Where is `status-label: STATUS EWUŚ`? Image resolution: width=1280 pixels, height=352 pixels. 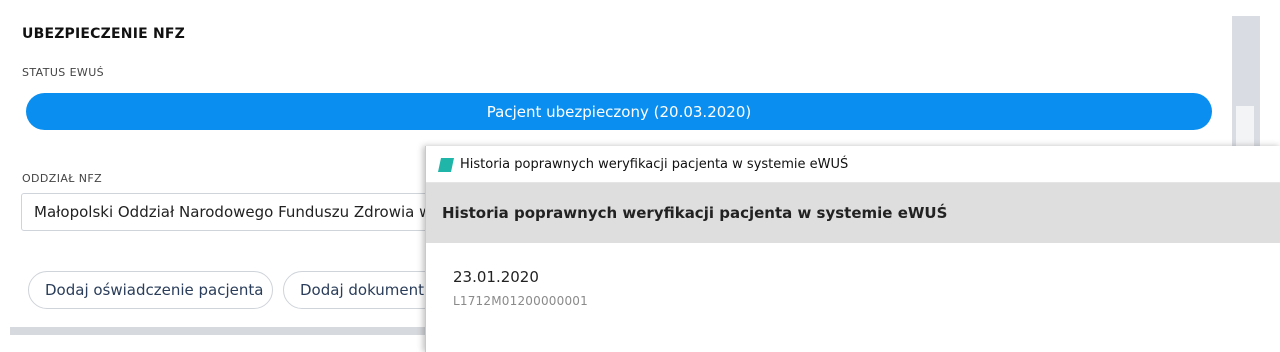 status-label: STATUS EWUŚ is located at coordinates (63, 72).